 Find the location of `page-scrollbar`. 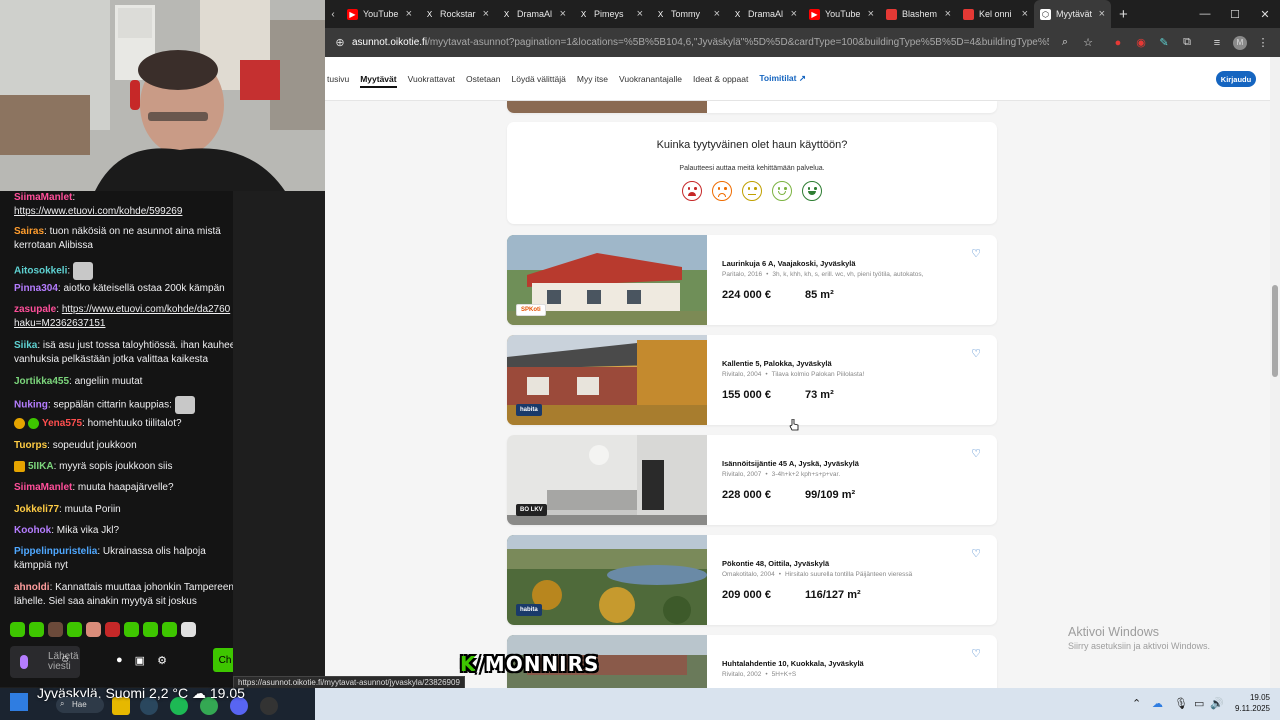

page-scrollbar is located at coordinates (1275, 372).